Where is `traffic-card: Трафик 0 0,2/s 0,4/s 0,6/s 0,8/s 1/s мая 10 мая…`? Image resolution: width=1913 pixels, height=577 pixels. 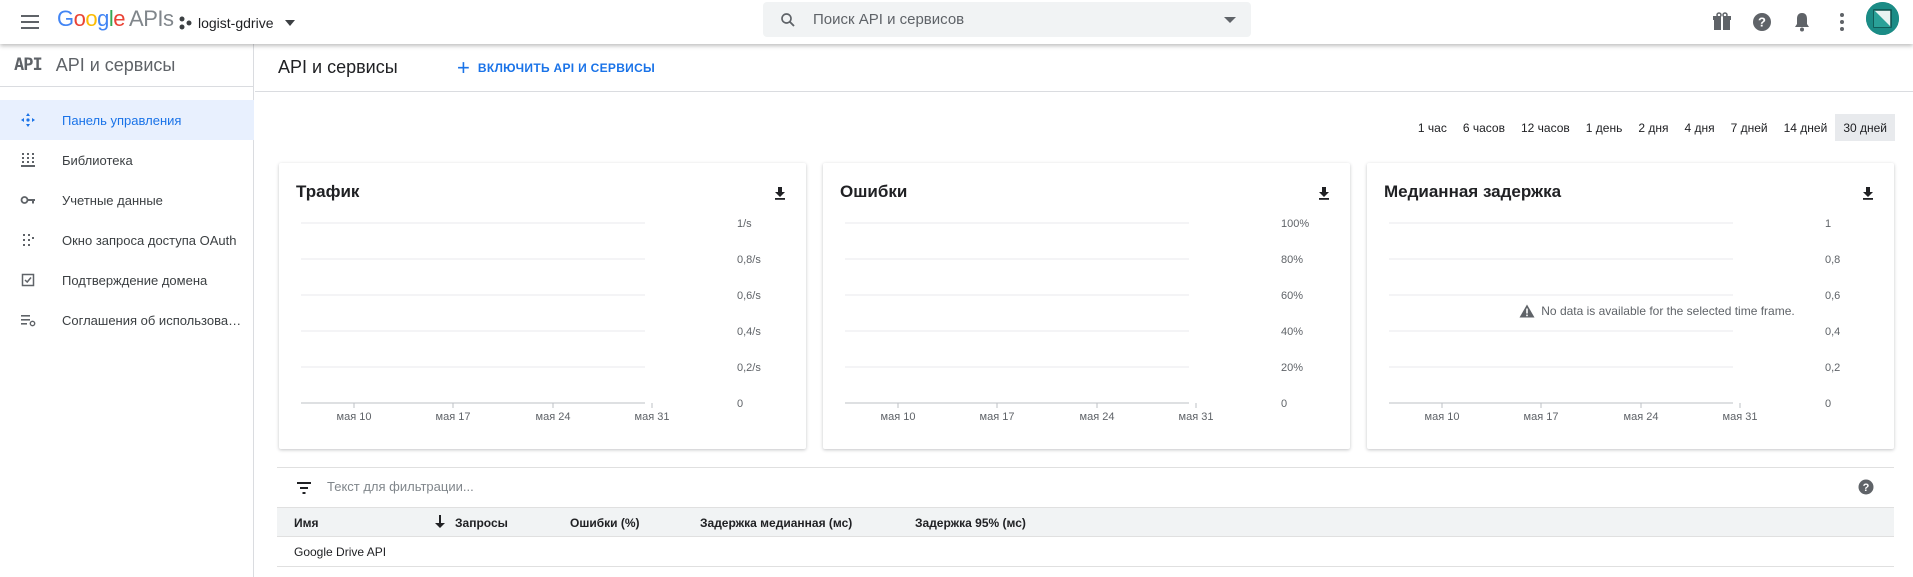 traffic-card: Трафик 0 0,2/s 0,4/s 0,6/s 0,8/s 1/s мая 10 мая… is located at coordinates (542, 306).